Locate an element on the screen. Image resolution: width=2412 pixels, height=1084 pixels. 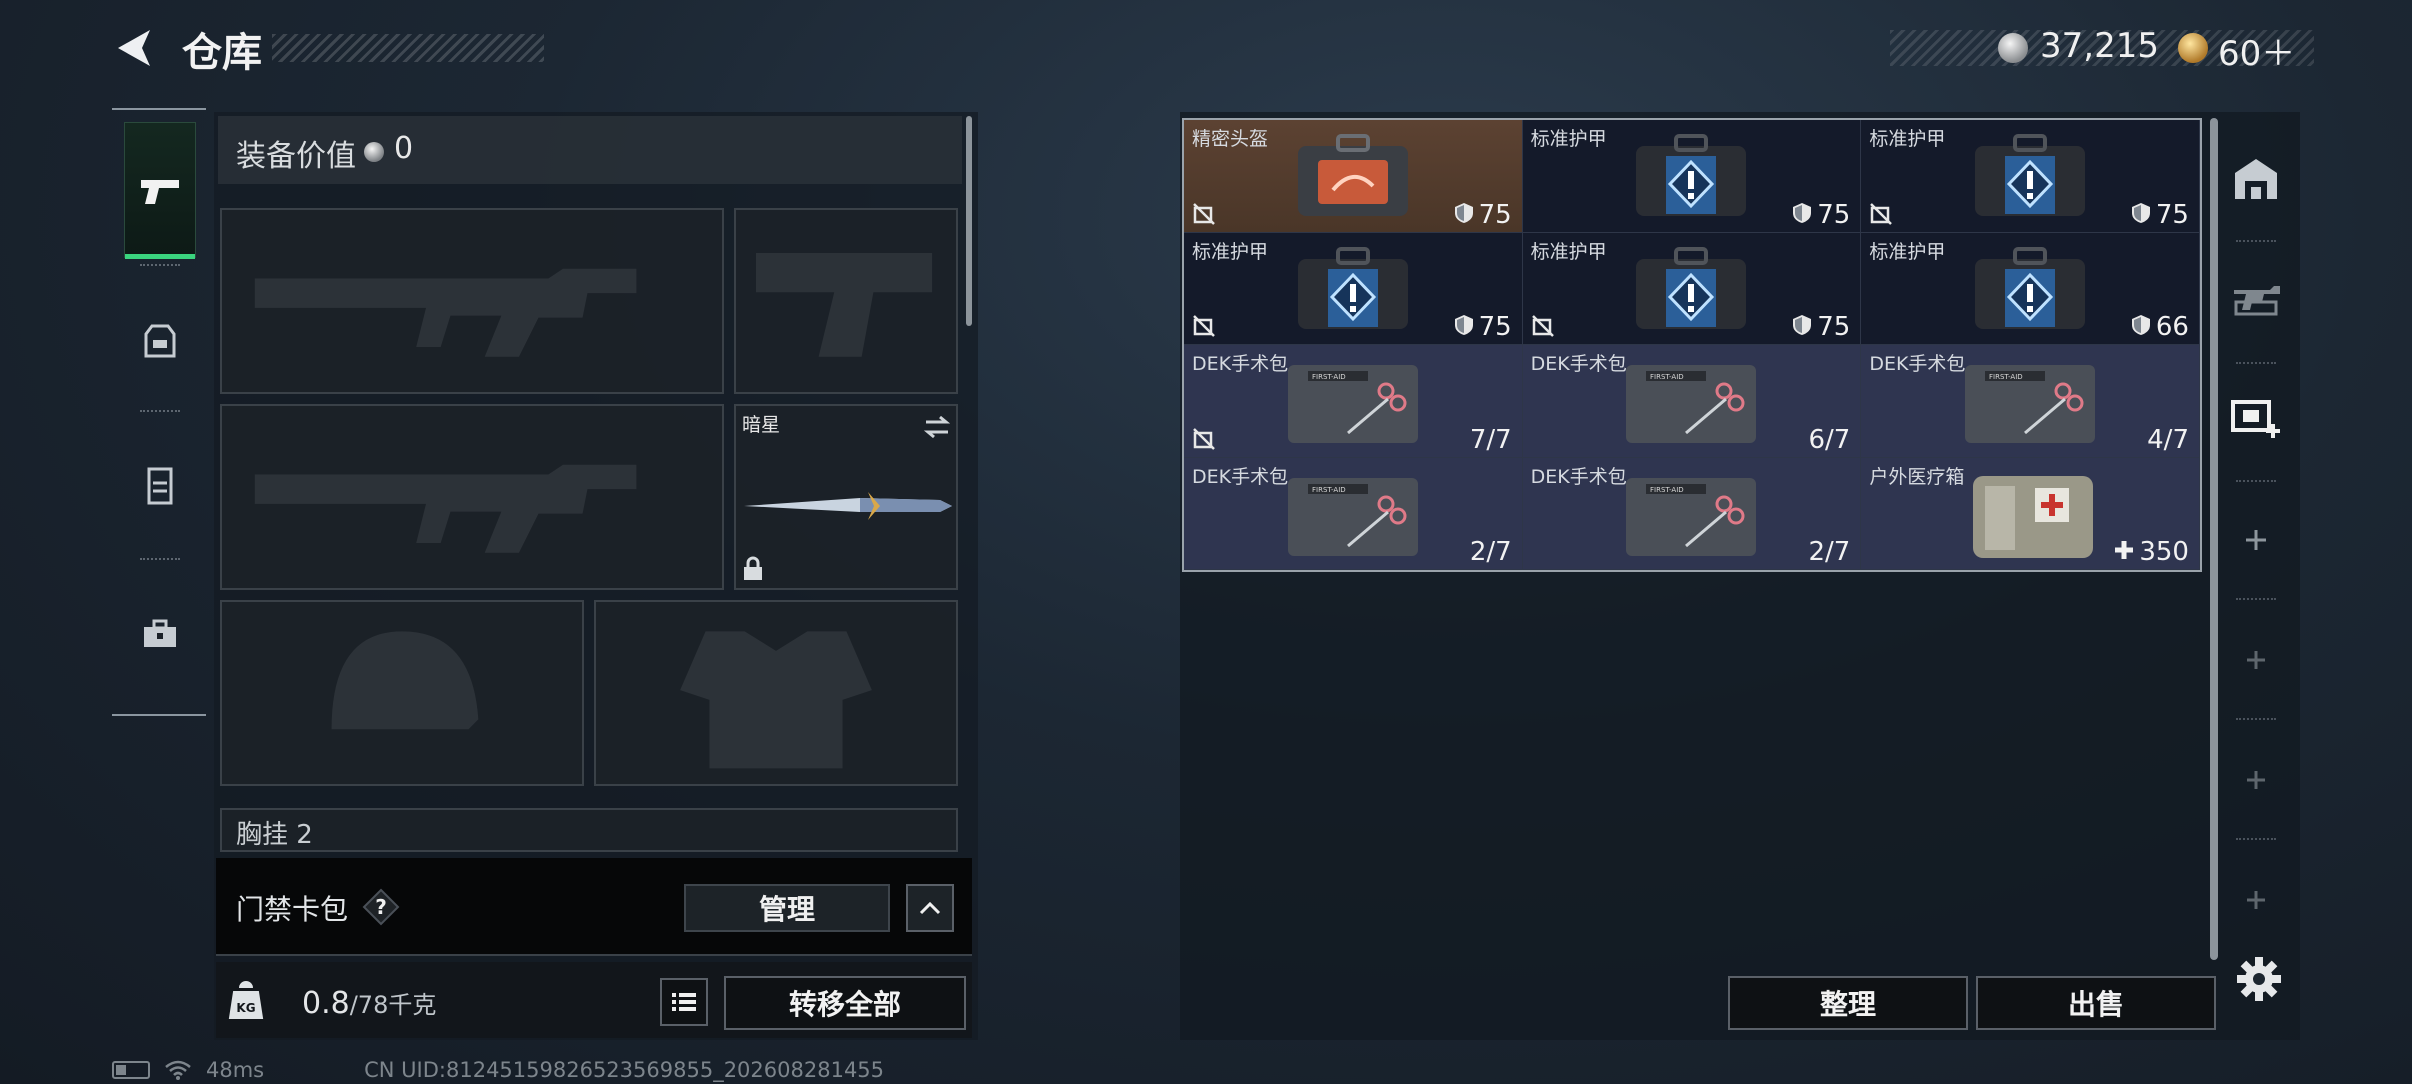
rifle-silhouette-icon is located at coordinates (445, 312).